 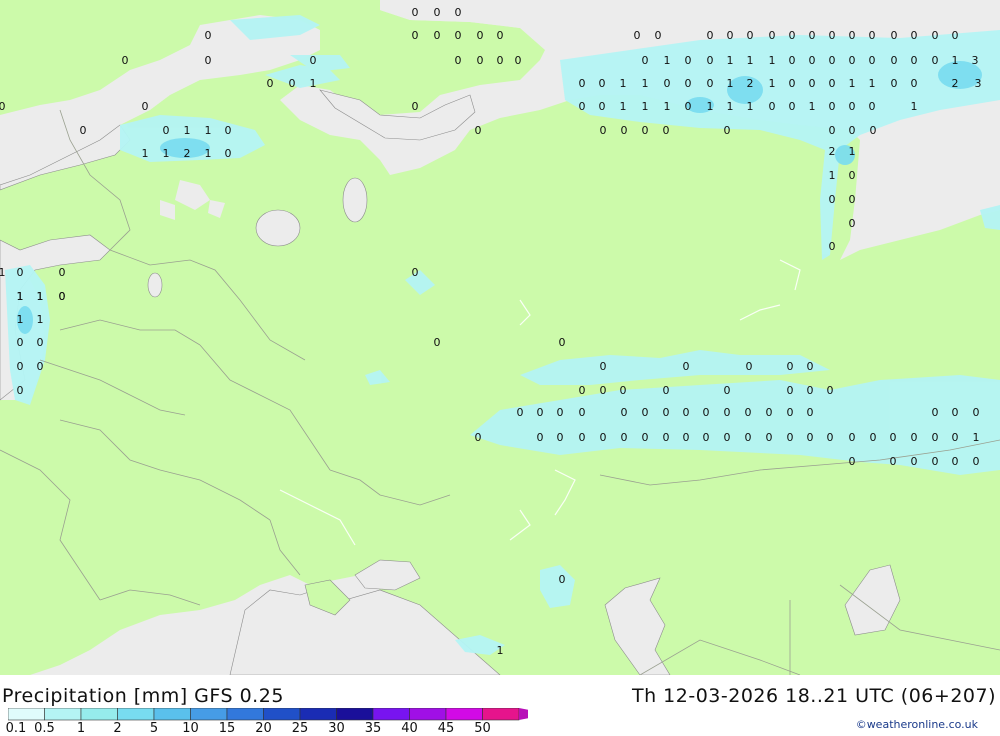 I want to click on legend-tick-label: 30, so click(x=336, y=728).